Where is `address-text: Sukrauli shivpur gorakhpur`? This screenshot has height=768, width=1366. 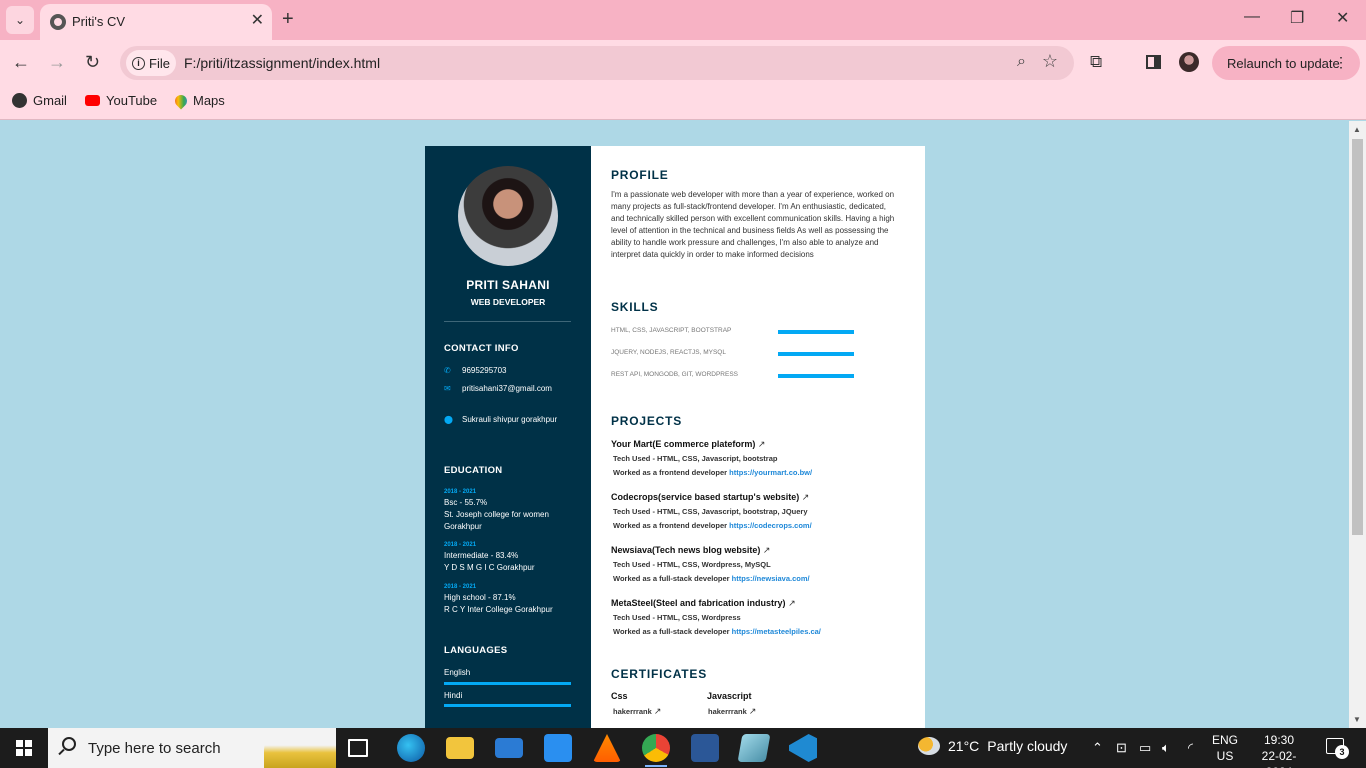 address-text: Sukrauli shivpur gorakhpur is located at coordinates (510, 419).